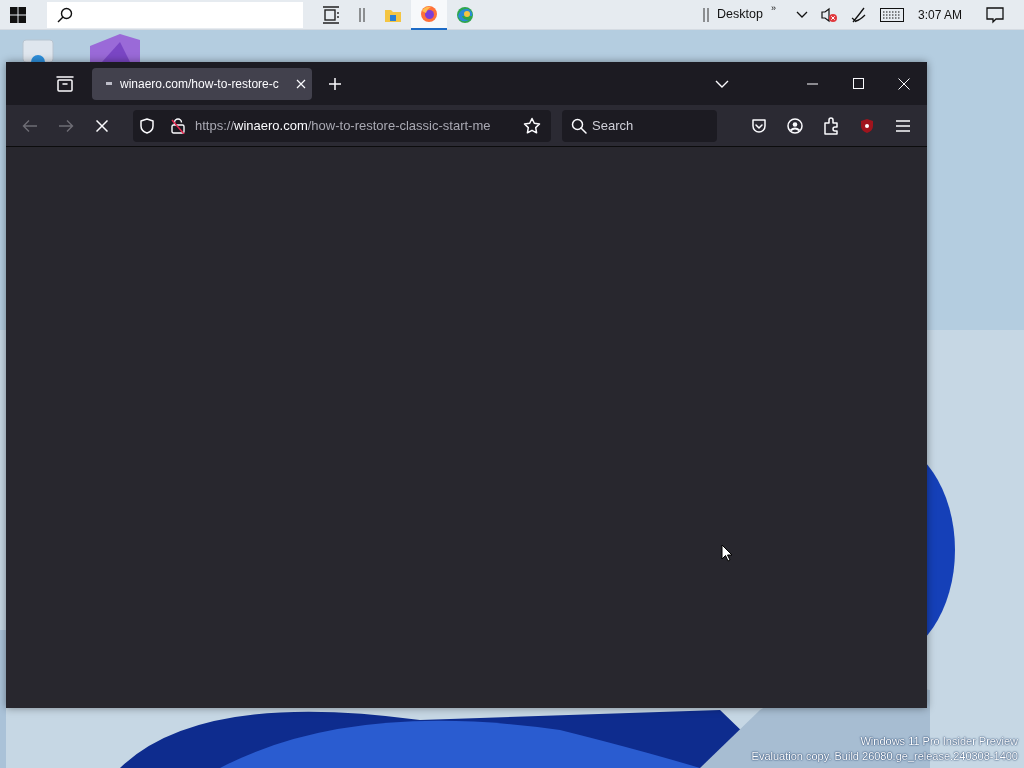 The width and height of the screenshot is (1024, 768). What do you see at coordinates (812, 83) in the screenshot?
I see `minimize-icon` at bounding box center [812, 83].